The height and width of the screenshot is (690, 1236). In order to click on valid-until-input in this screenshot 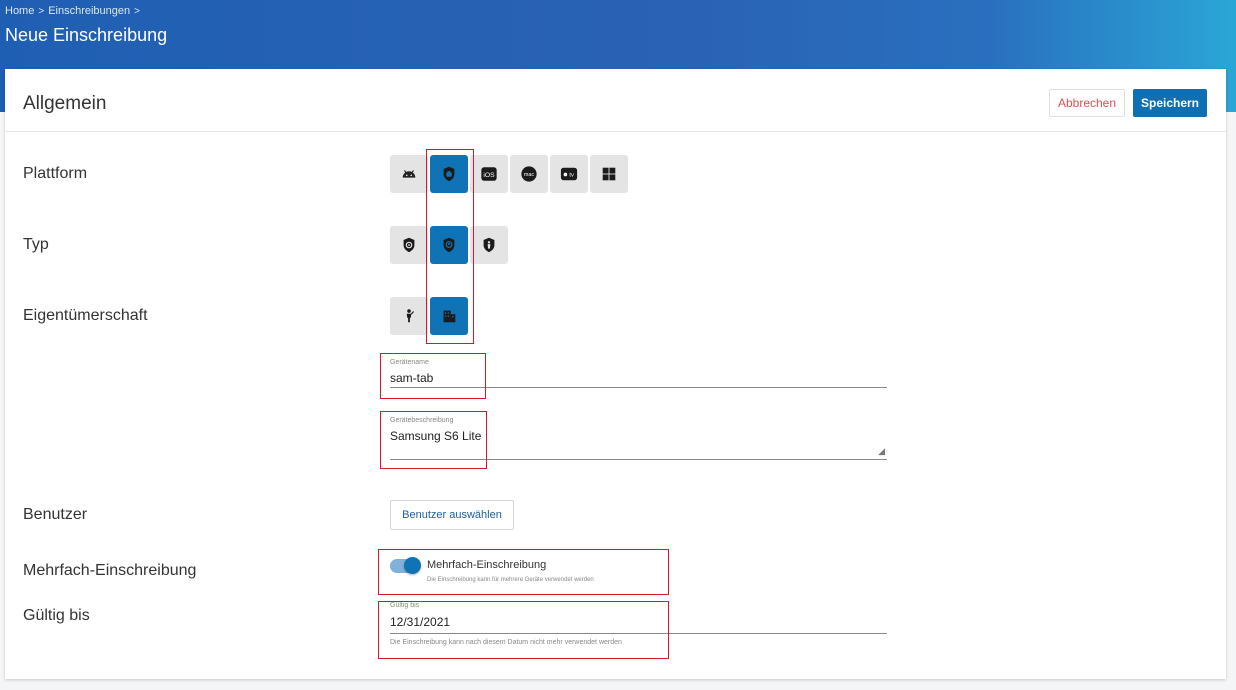, I will do `click(630, 622)`.